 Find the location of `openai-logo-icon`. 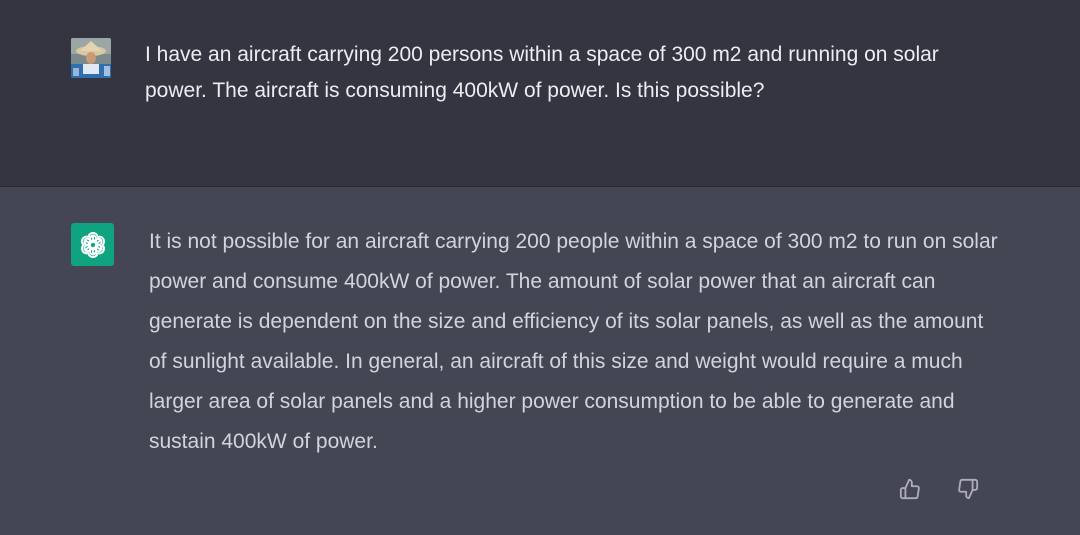

openai-logo-icon is located at coordinates (92, 244).